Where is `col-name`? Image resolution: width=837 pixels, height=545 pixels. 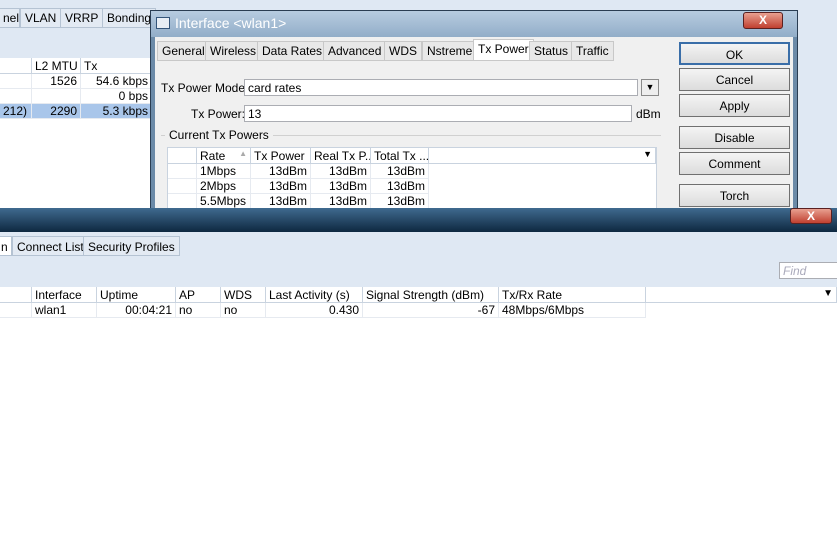 col-name is located at coordinates (16, 66).